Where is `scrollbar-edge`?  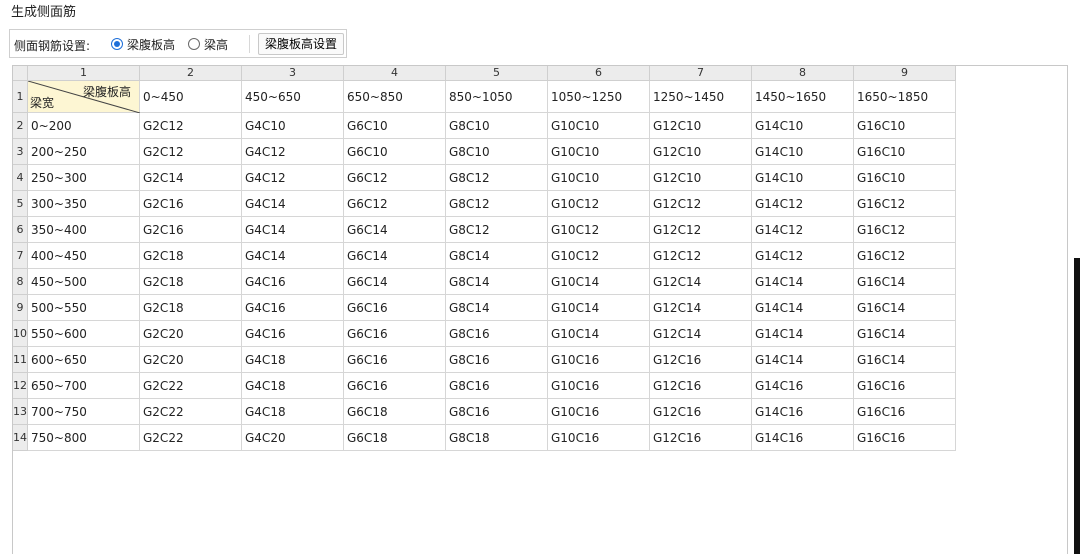
scrollbar-edge is located at coordinates (1077, 406).